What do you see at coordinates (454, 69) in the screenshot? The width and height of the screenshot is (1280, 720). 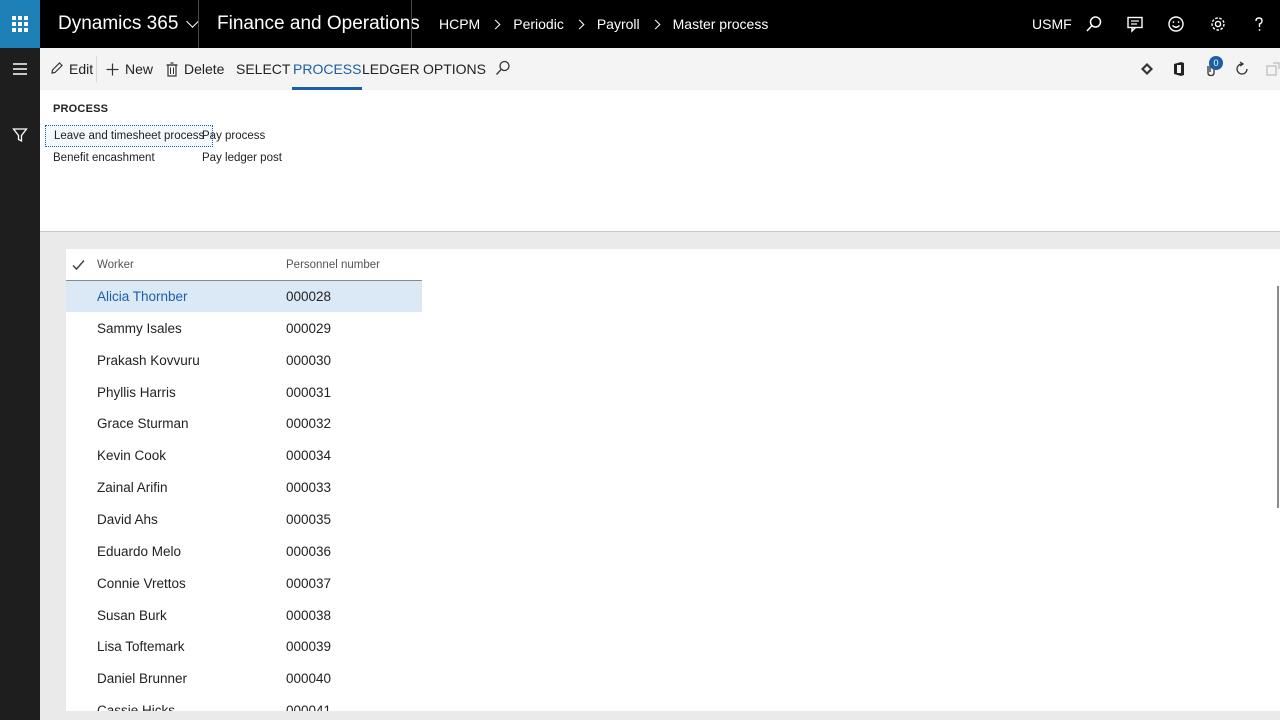 I see `tab-options: OPTIONS` at bounding box center [454, 69].